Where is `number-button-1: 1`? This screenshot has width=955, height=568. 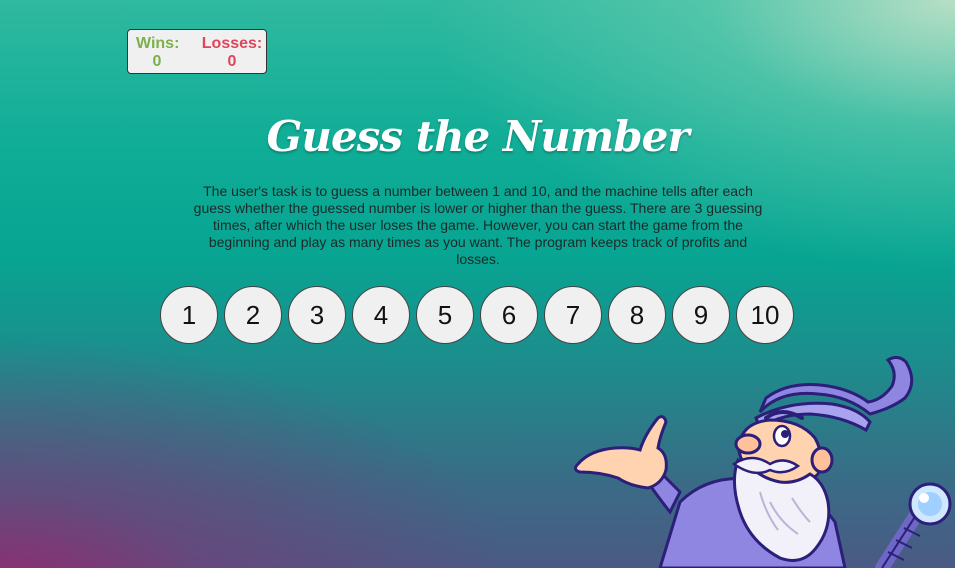
number-button-1: 1 is located at coordinates (189, 315).